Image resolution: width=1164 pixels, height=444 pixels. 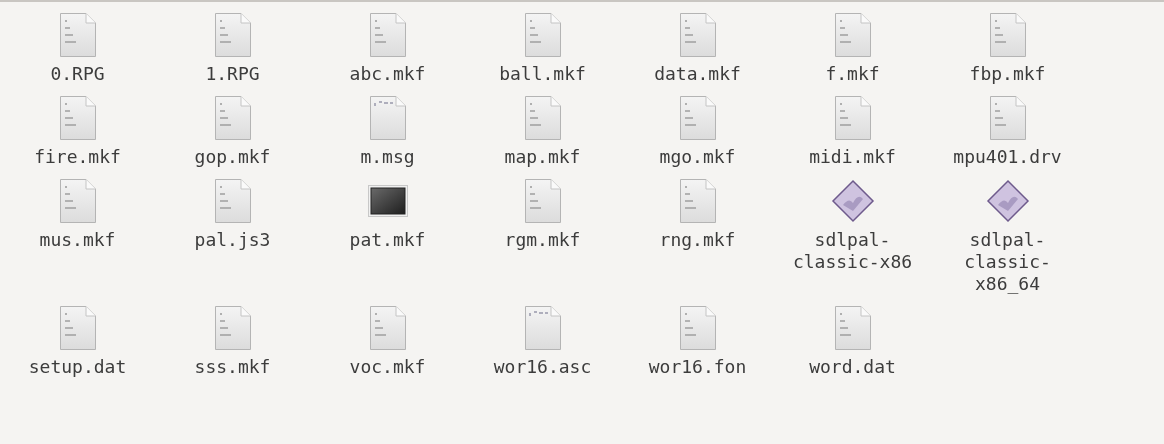 I want to click on file-name: pal.js3, so click(x=232, y=240).